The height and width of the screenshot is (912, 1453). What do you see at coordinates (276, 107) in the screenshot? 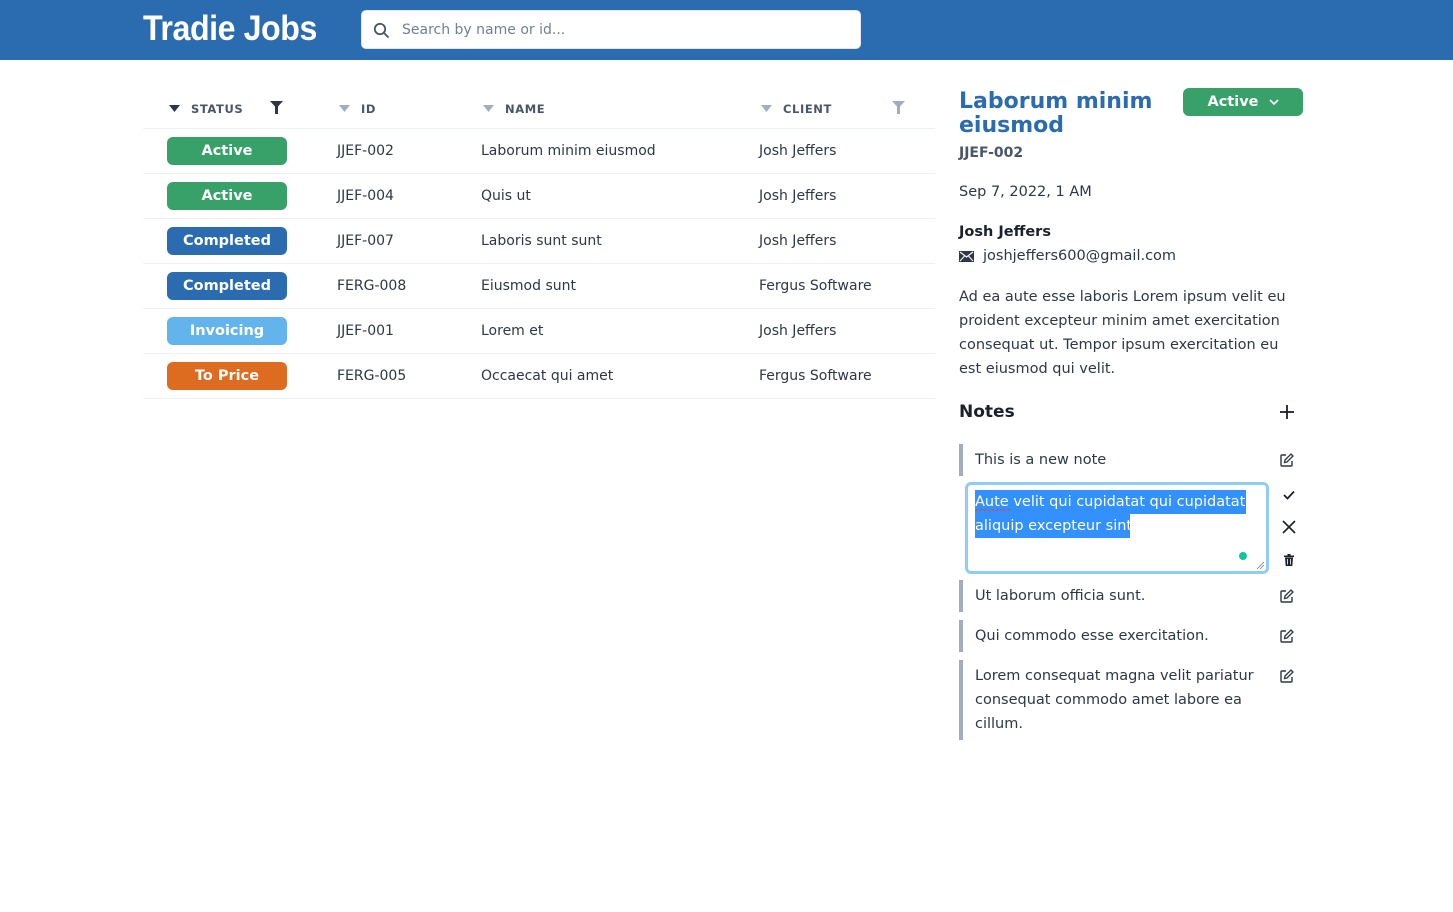
I see `filter-icon-status` at bounding box center [276, 107].